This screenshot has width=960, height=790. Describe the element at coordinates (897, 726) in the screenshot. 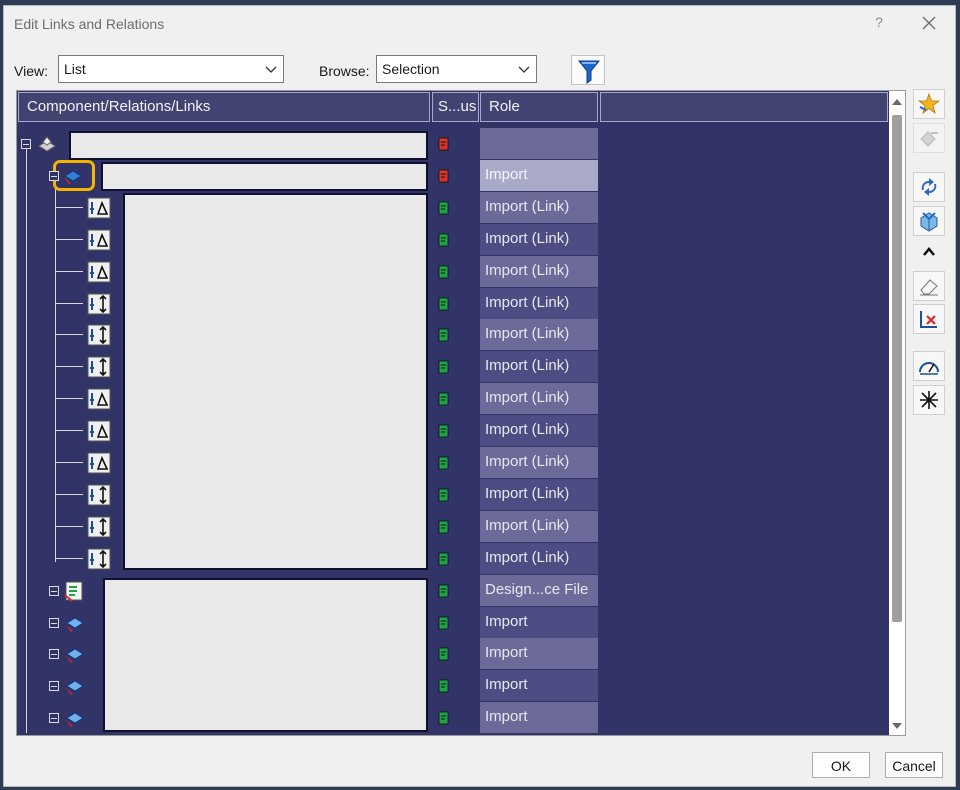

I see `scroll-down-icon` at that location.